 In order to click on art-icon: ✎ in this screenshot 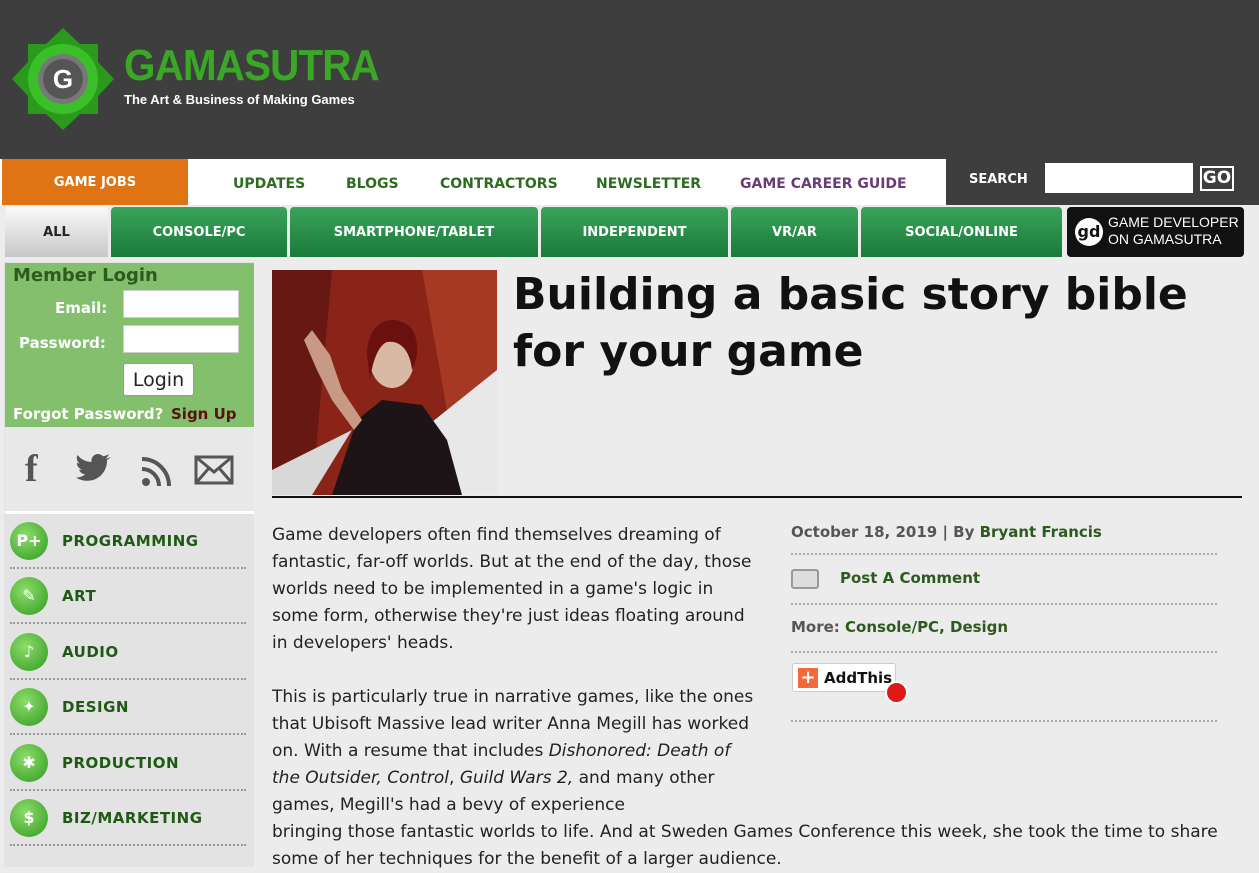, I will do `click(29, 596)`.